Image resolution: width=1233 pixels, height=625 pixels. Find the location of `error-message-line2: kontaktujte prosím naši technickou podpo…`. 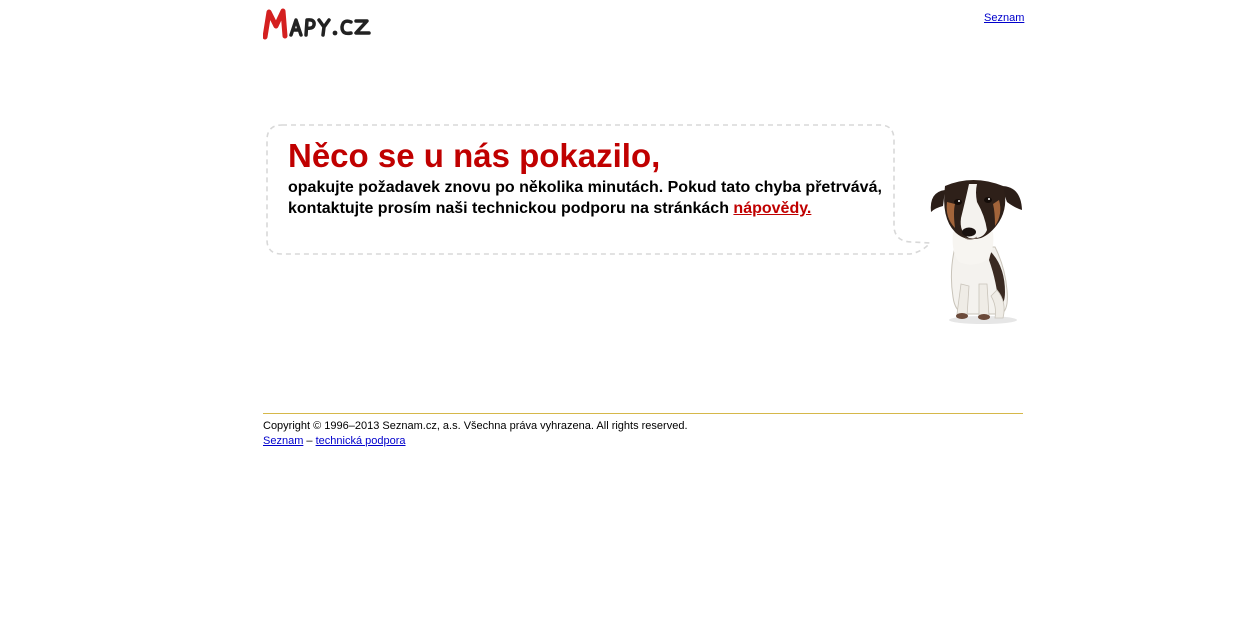

error-message-line2: kontaktujte prosím naši technickou podpo… is located at coordinates (511, 208).